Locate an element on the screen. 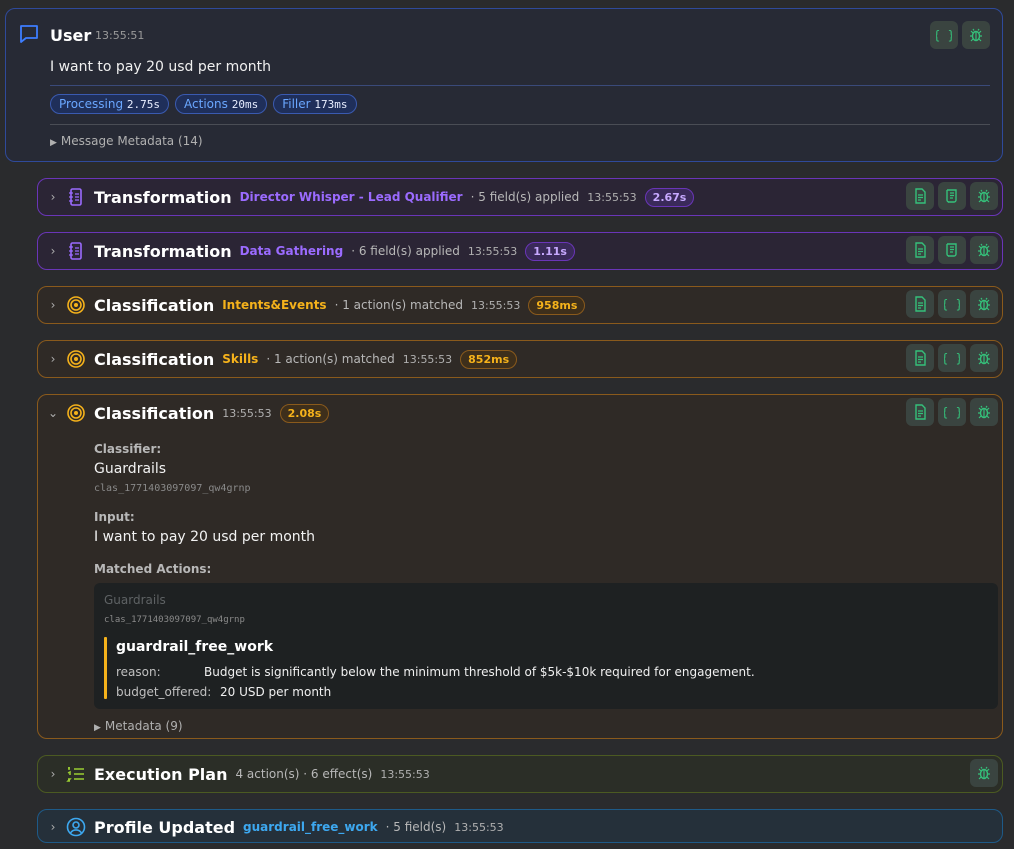 The width and height of the screenshot is (1014, 849). duration-badge: 2.67s is located at coordinates (669, 197).